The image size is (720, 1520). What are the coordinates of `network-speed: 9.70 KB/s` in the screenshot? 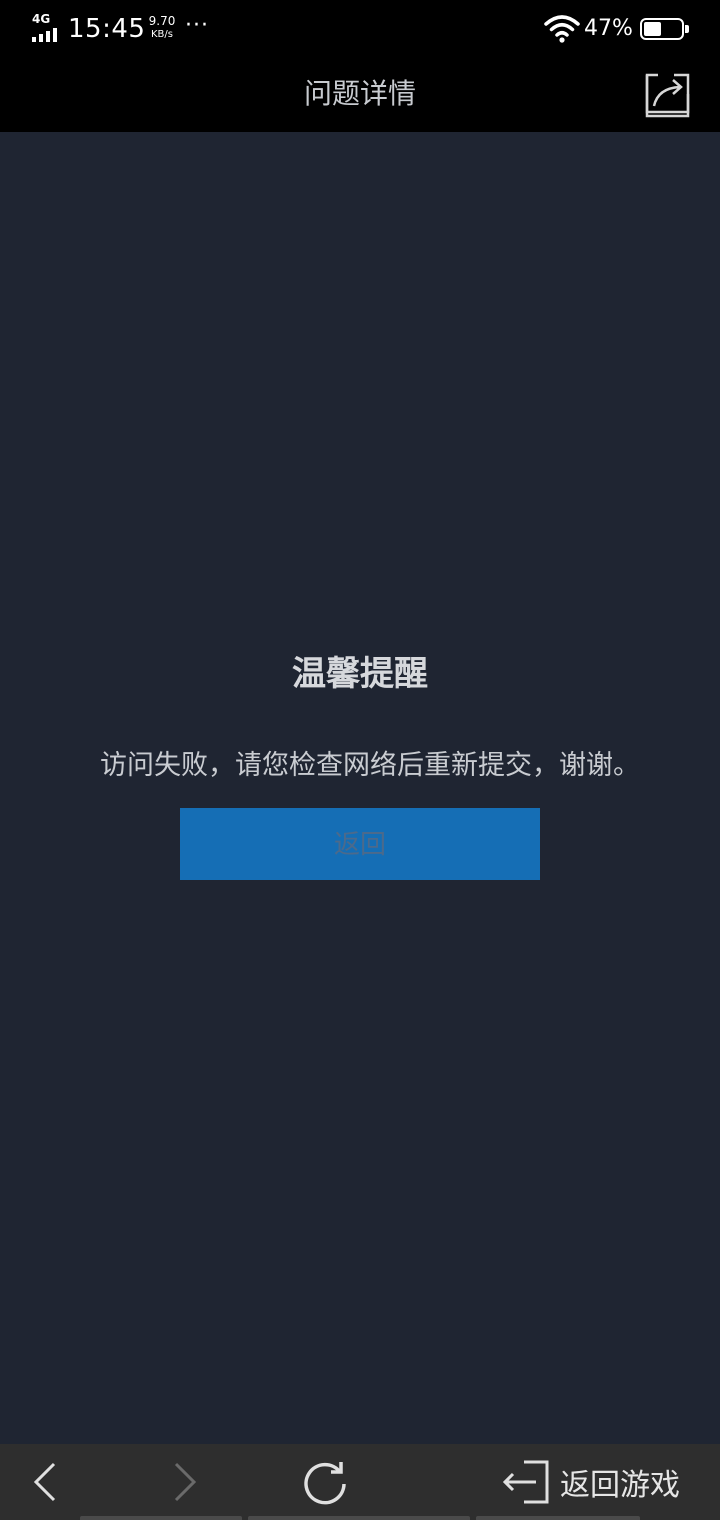 It's located at (162, 28).